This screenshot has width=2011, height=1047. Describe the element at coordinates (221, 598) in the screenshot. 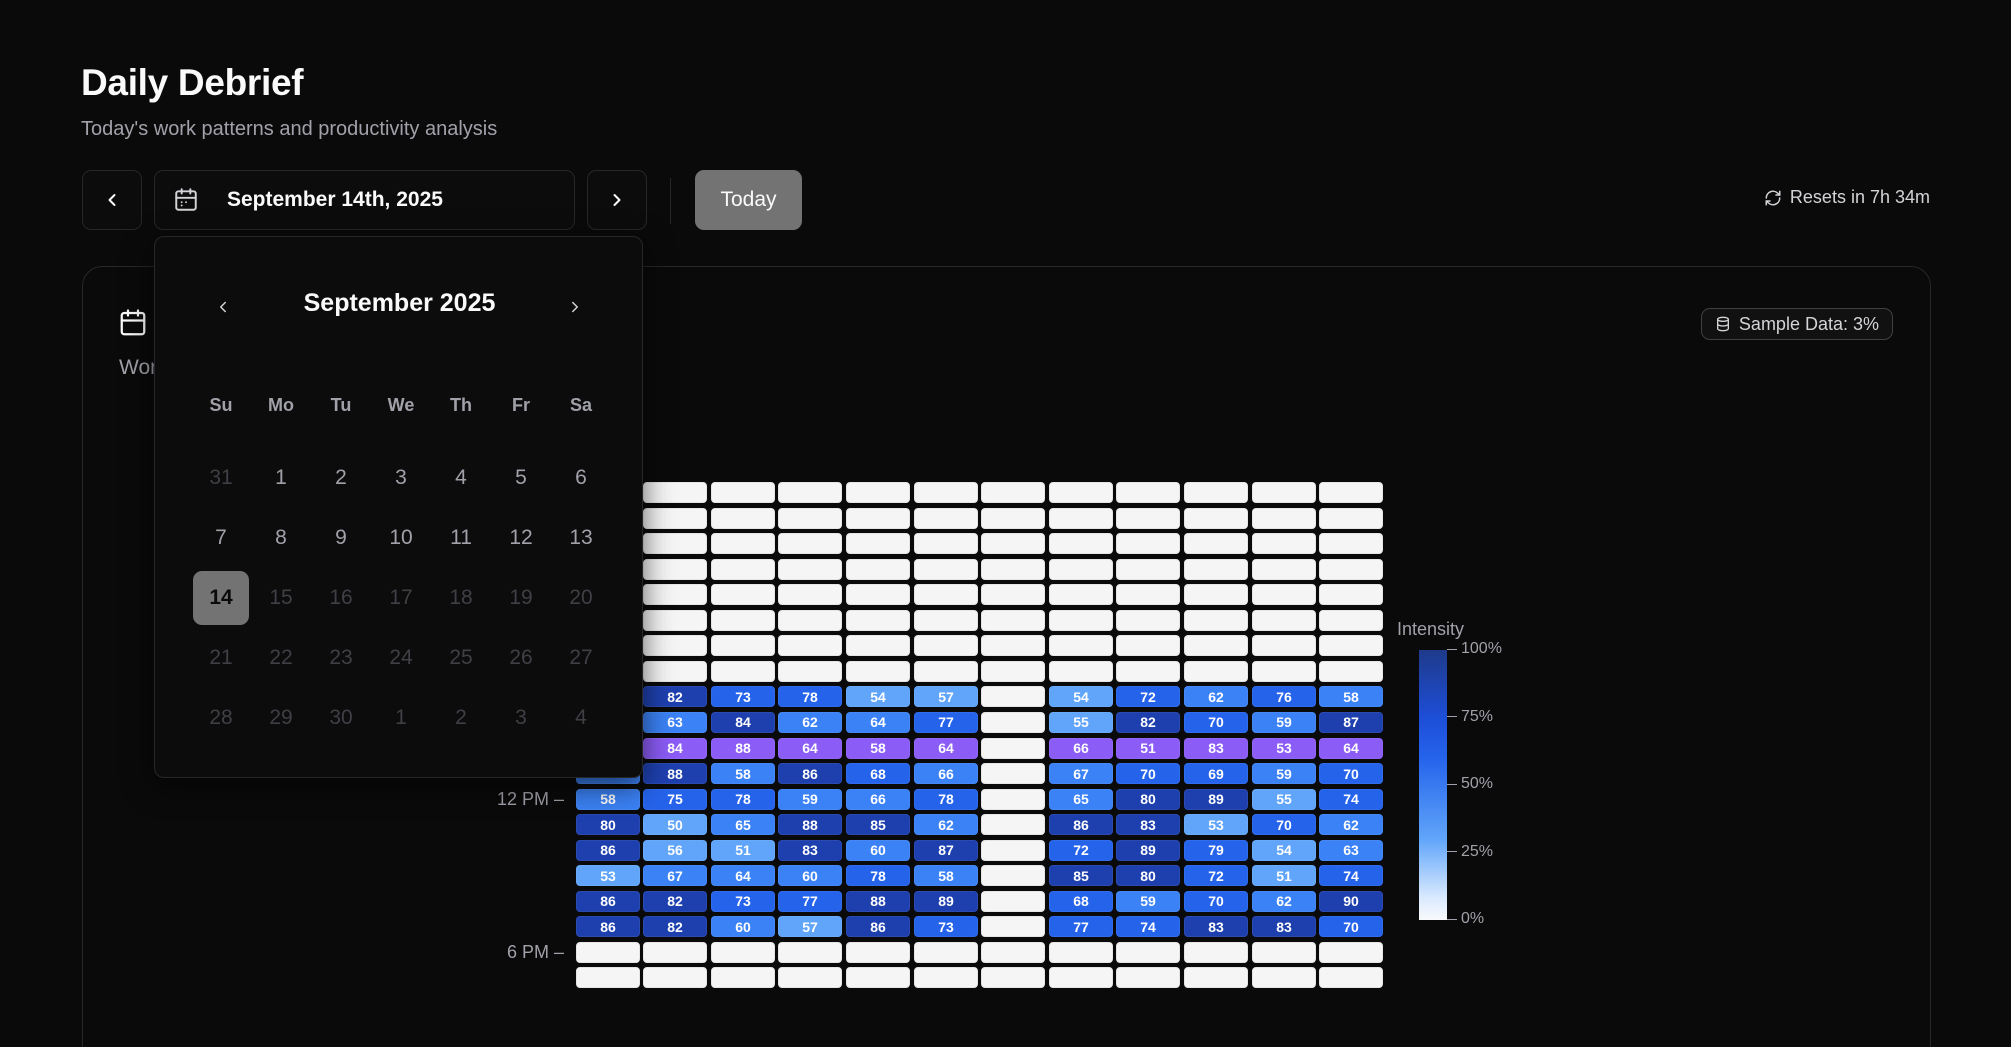

I see `calendar-day-selected: 14` at that location.